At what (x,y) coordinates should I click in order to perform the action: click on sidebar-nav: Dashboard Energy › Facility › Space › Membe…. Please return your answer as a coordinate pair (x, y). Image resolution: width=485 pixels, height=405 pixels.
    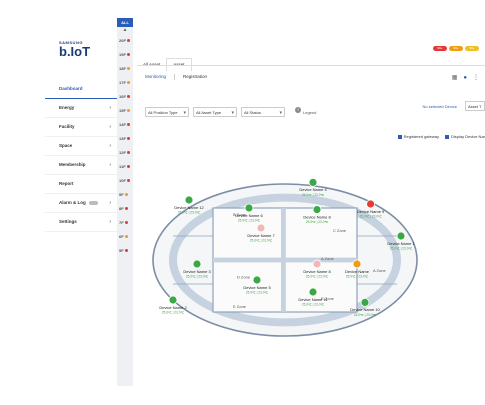
    Looking at the image, I should click on (81, 156).